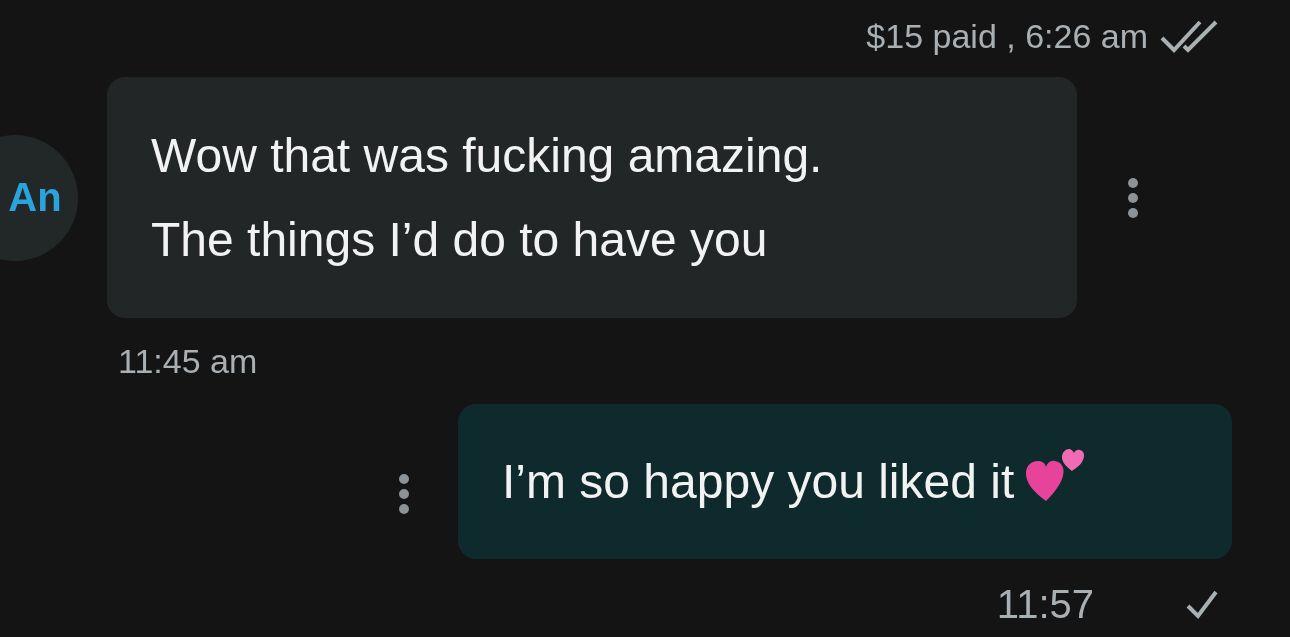  Describe the element at coordinates (487, 155) in the screenshot. I see `message-text: Wow that was fucking amazing.` at that location.